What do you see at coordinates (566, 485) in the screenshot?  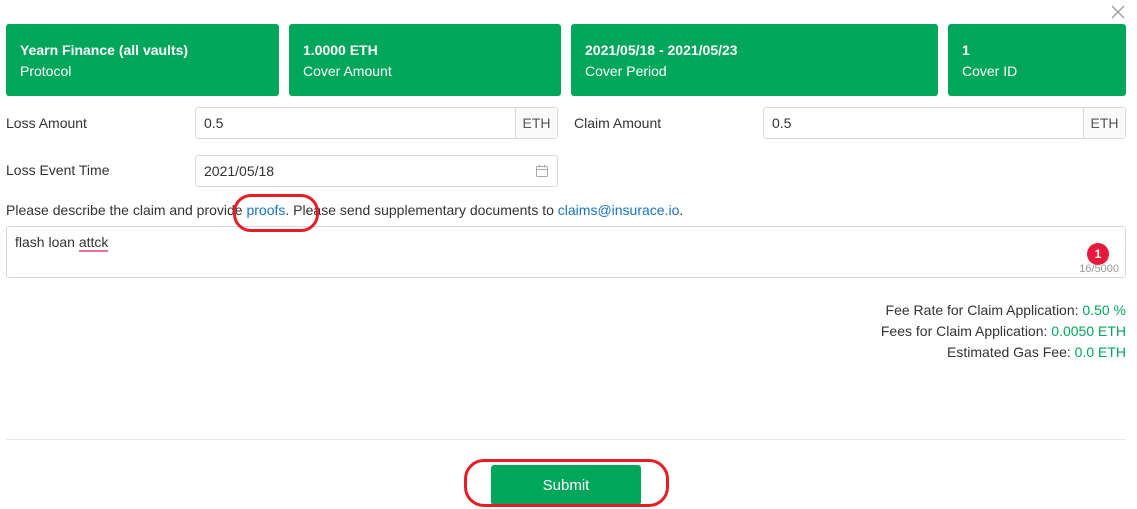 I see `submit-button: Submit` at bounding box center [566, 485].